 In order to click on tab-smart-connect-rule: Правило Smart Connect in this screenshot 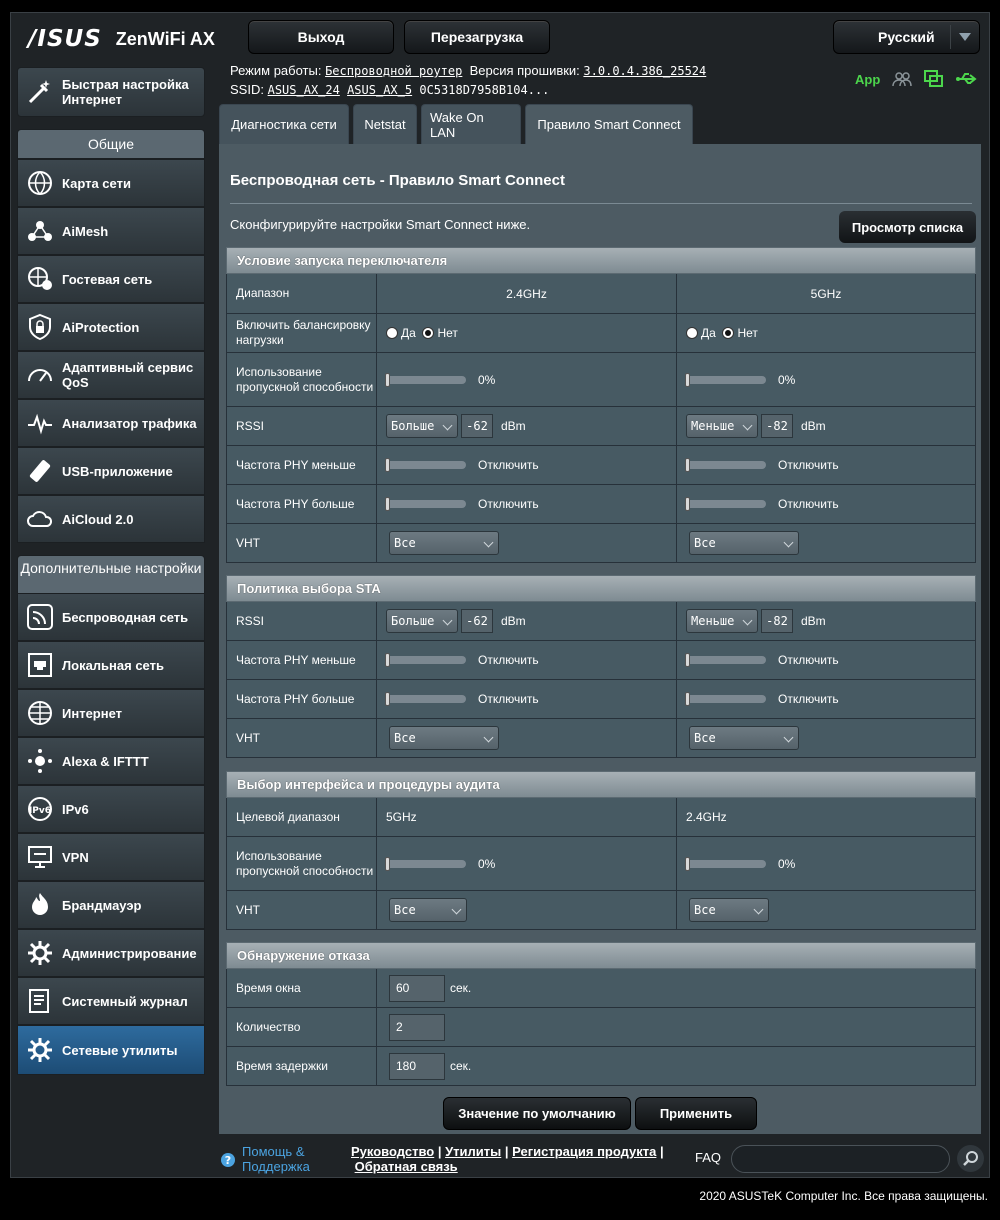, I will do `click(609, 124)`.